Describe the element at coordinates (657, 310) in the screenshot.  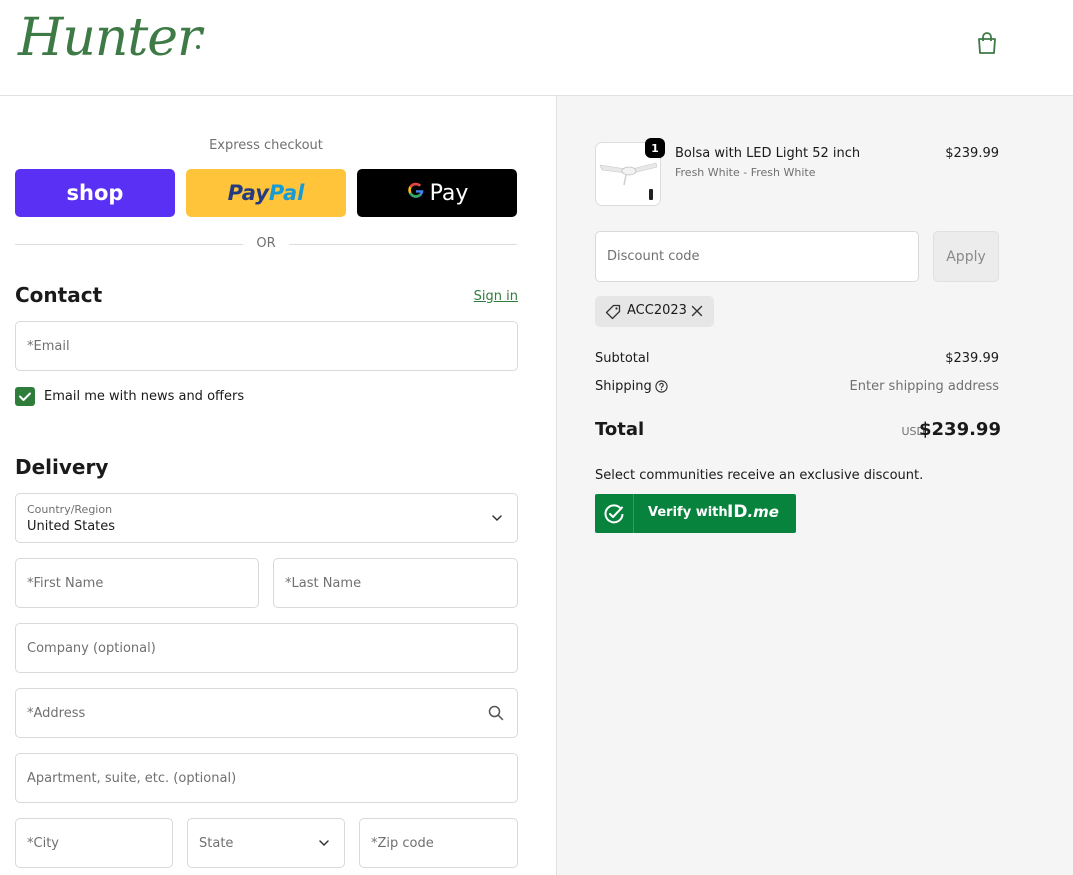
I see `applied-discount-code: ACC2023` at that location.